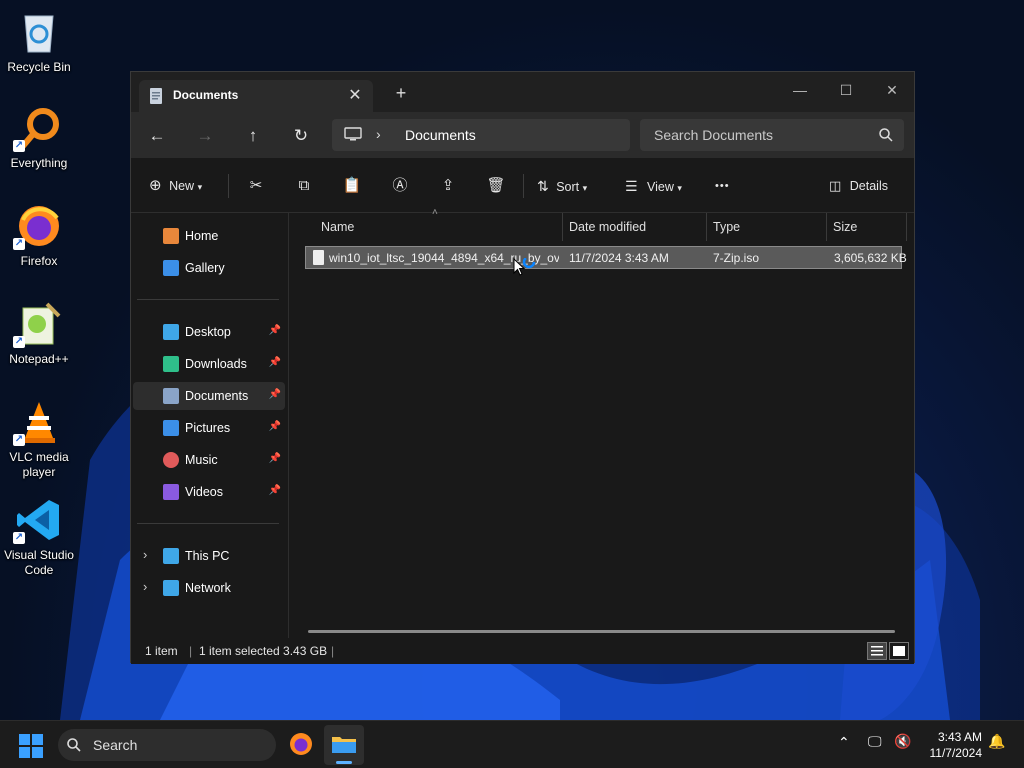 Image resolution: width=1024 pixels, height=768 pixels. Describe the element at coordinates (39, 464) in the screenshot. I see `desktop-icon-label: VLC media player` at that location.